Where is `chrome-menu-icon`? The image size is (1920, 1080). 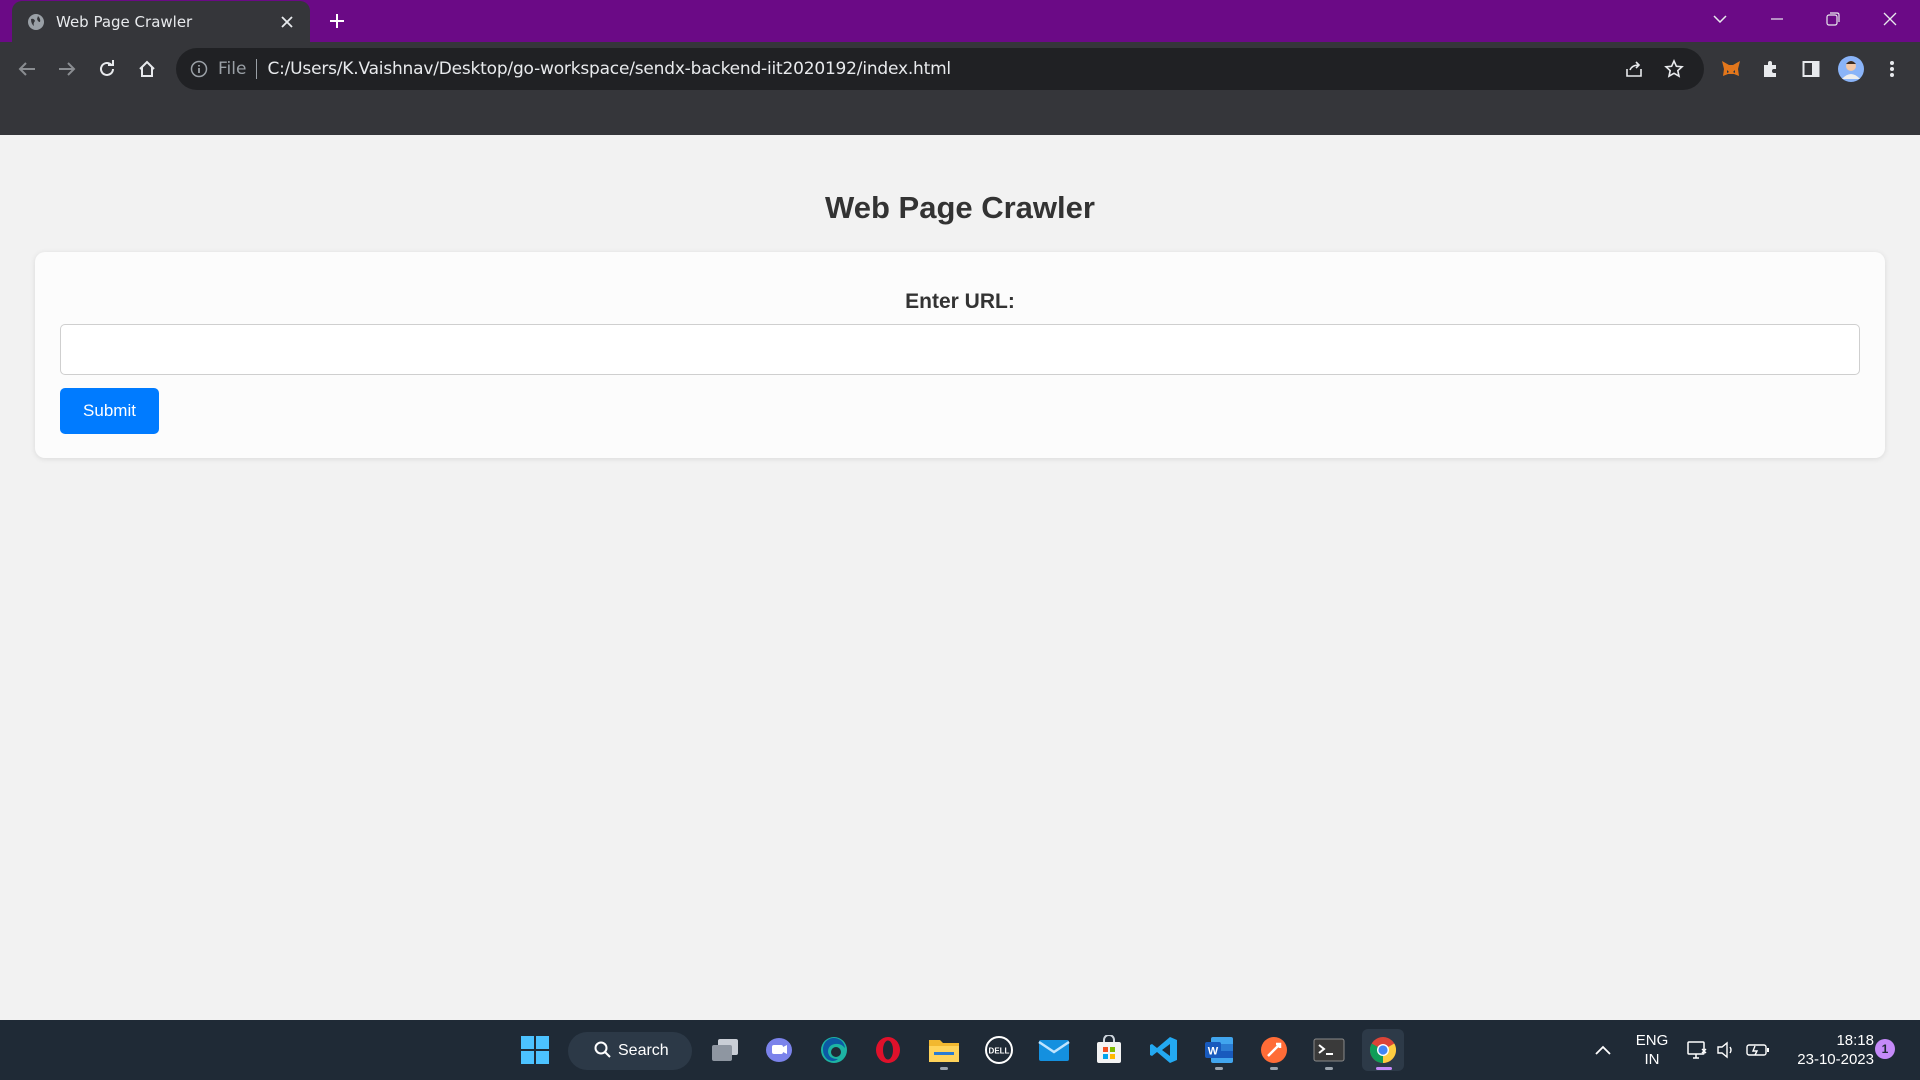
chrome-menu-icon is located at coordinates (1892, 69).